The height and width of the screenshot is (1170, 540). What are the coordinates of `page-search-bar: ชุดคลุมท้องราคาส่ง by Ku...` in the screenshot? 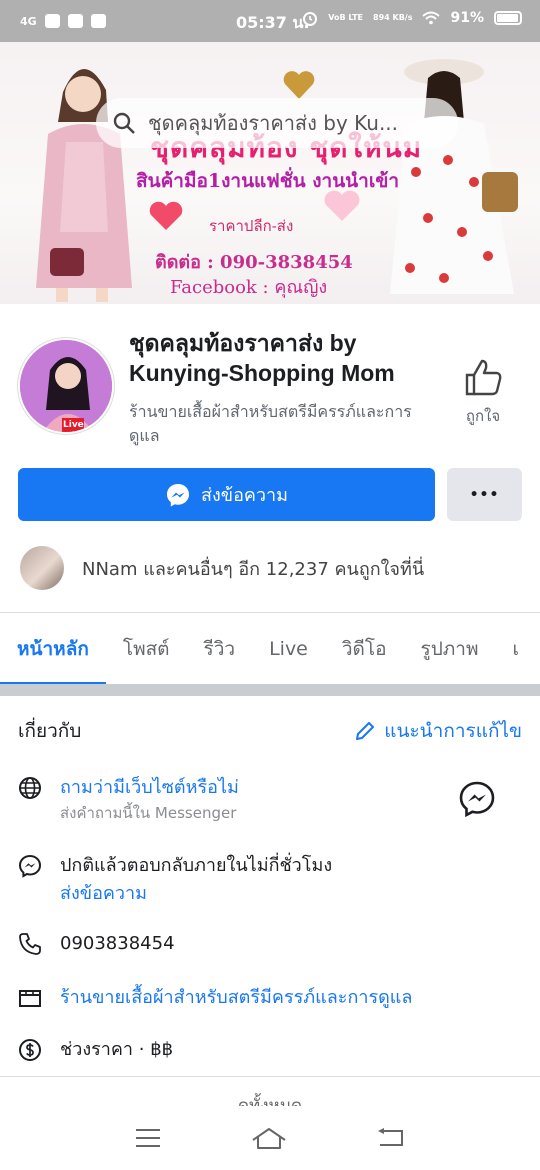 It's located at (277, 123).